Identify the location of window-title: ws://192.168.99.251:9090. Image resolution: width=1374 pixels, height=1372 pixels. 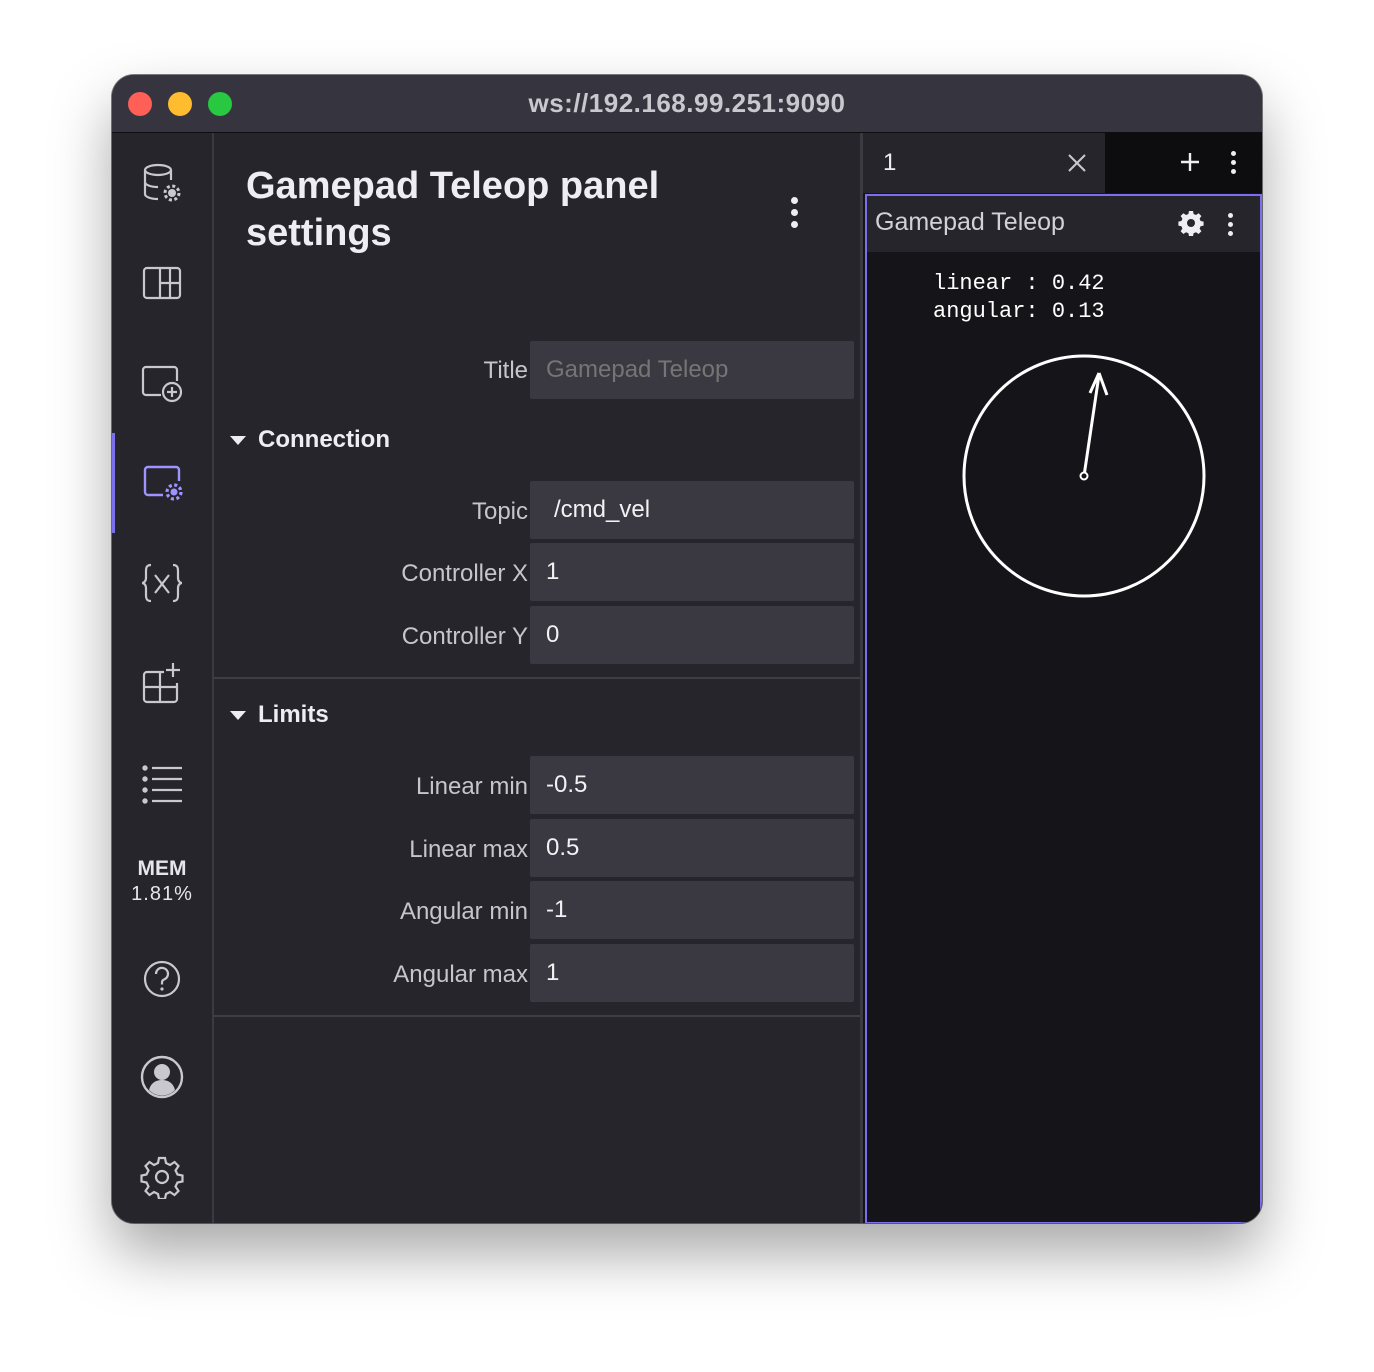
(687, 103).